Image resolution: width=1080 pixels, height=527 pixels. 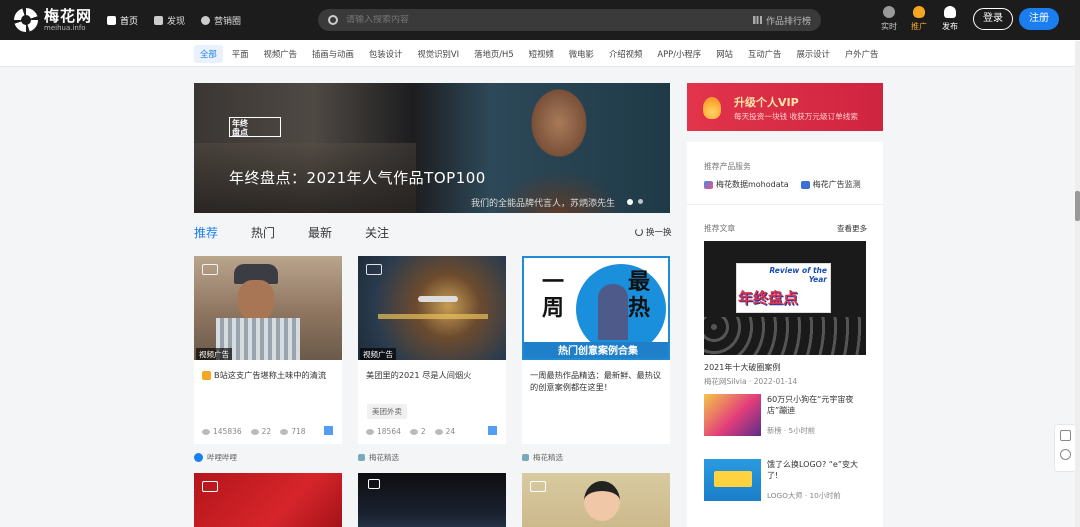 I want to click on carousel-dot, so click(x=640, y=201).